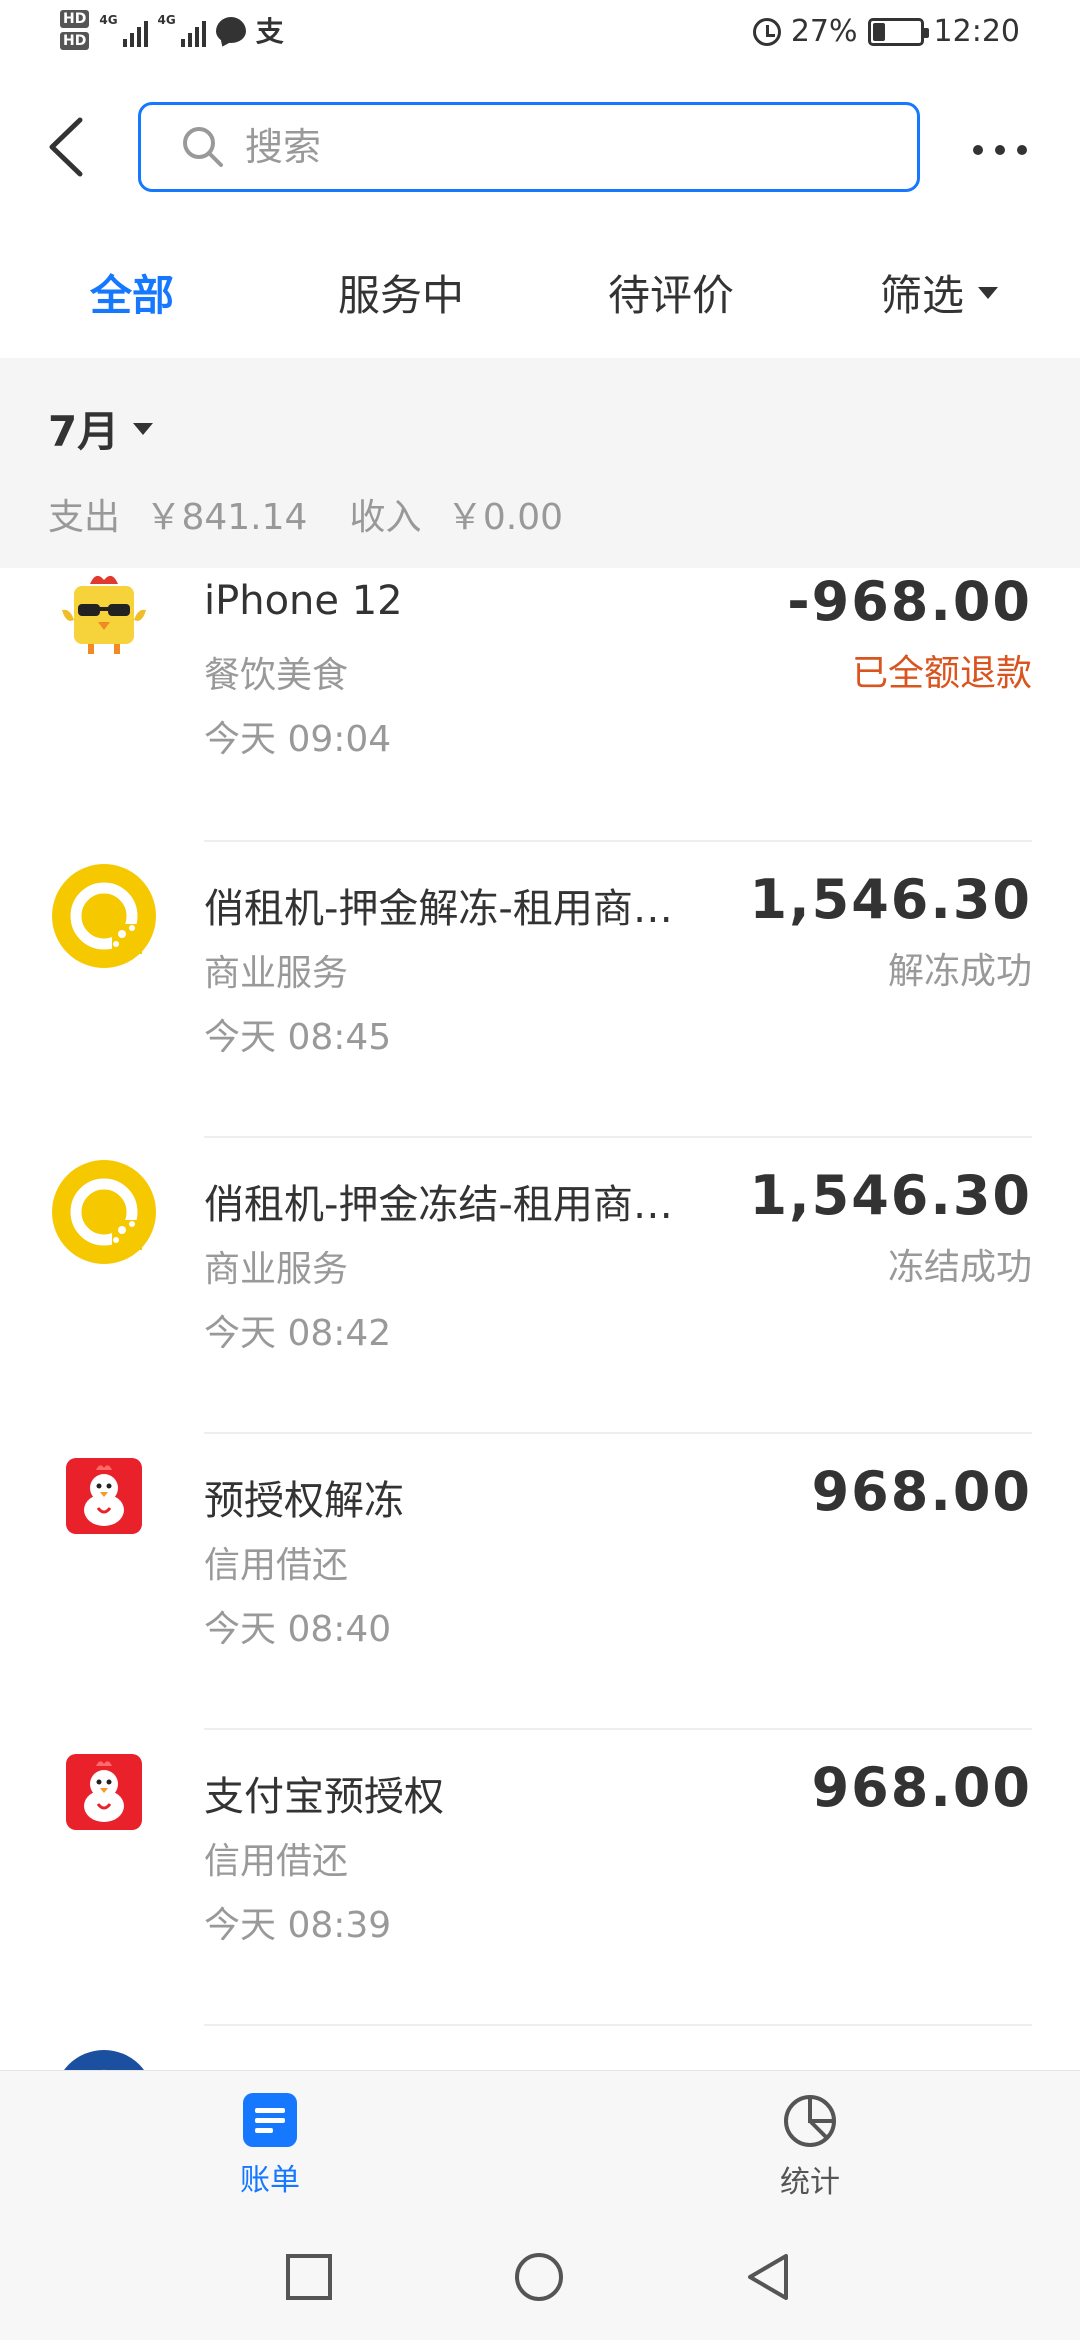 The width and height of the screenshot is (1080, 2340). Describe the element at coordinates (303, 601) in the screenshot. I see `transaction-title: iPhone 12` at that location.